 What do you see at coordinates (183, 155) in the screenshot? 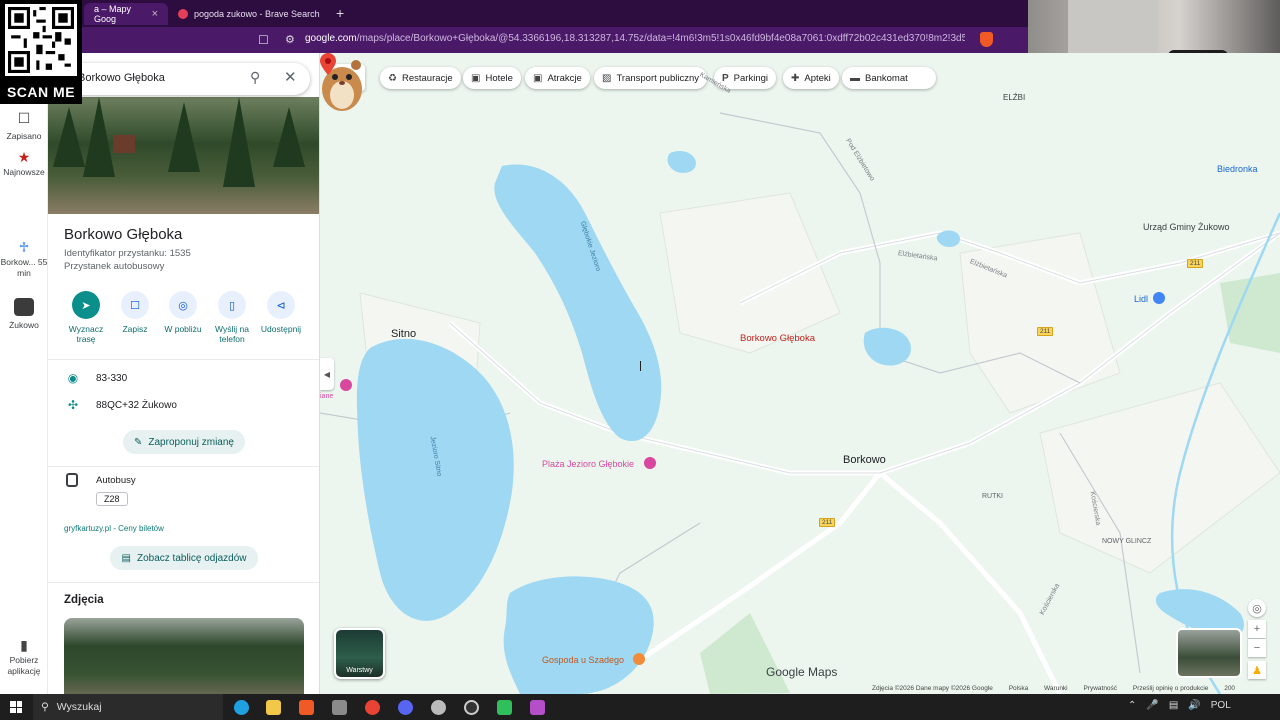
I see `place-hero-photo` at bounding box center [183, 155].